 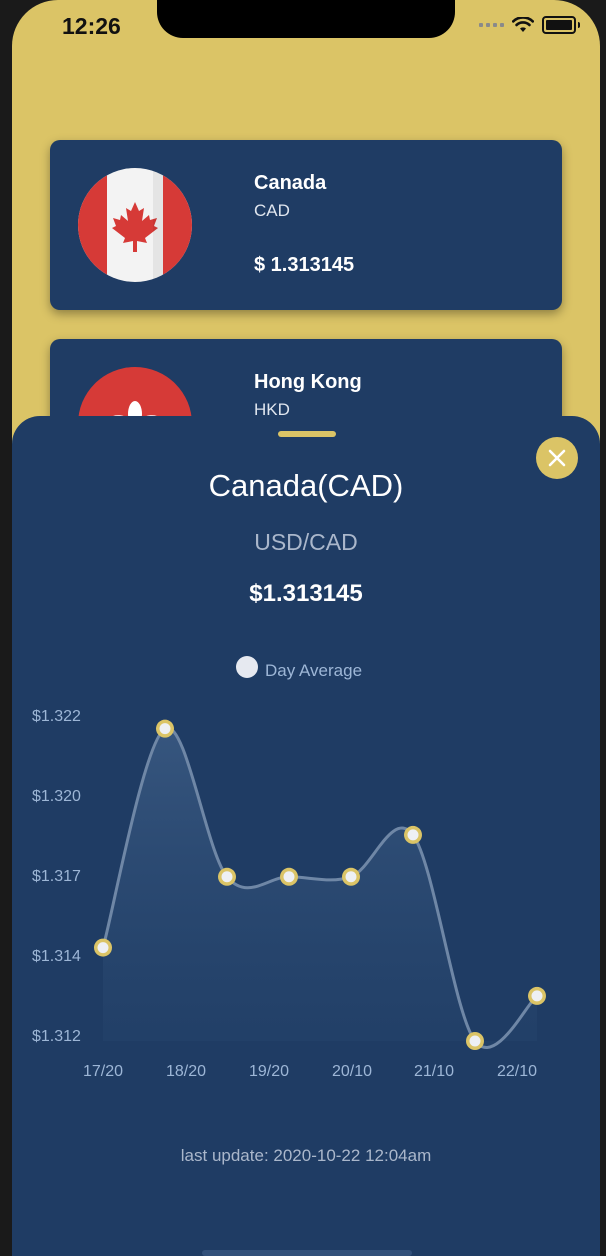 What do you see at coordinates (56, 956) in the screenshot?
I see `y-tick-label: $1.314` at bounding box center [56, 956].